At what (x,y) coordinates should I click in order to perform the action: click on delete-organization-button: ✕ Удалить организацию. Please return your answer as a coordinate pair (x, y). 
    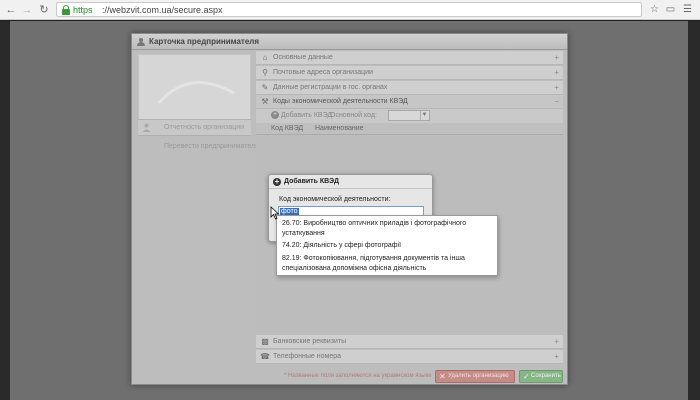
    Looking at the image, I should click on (475, 376).